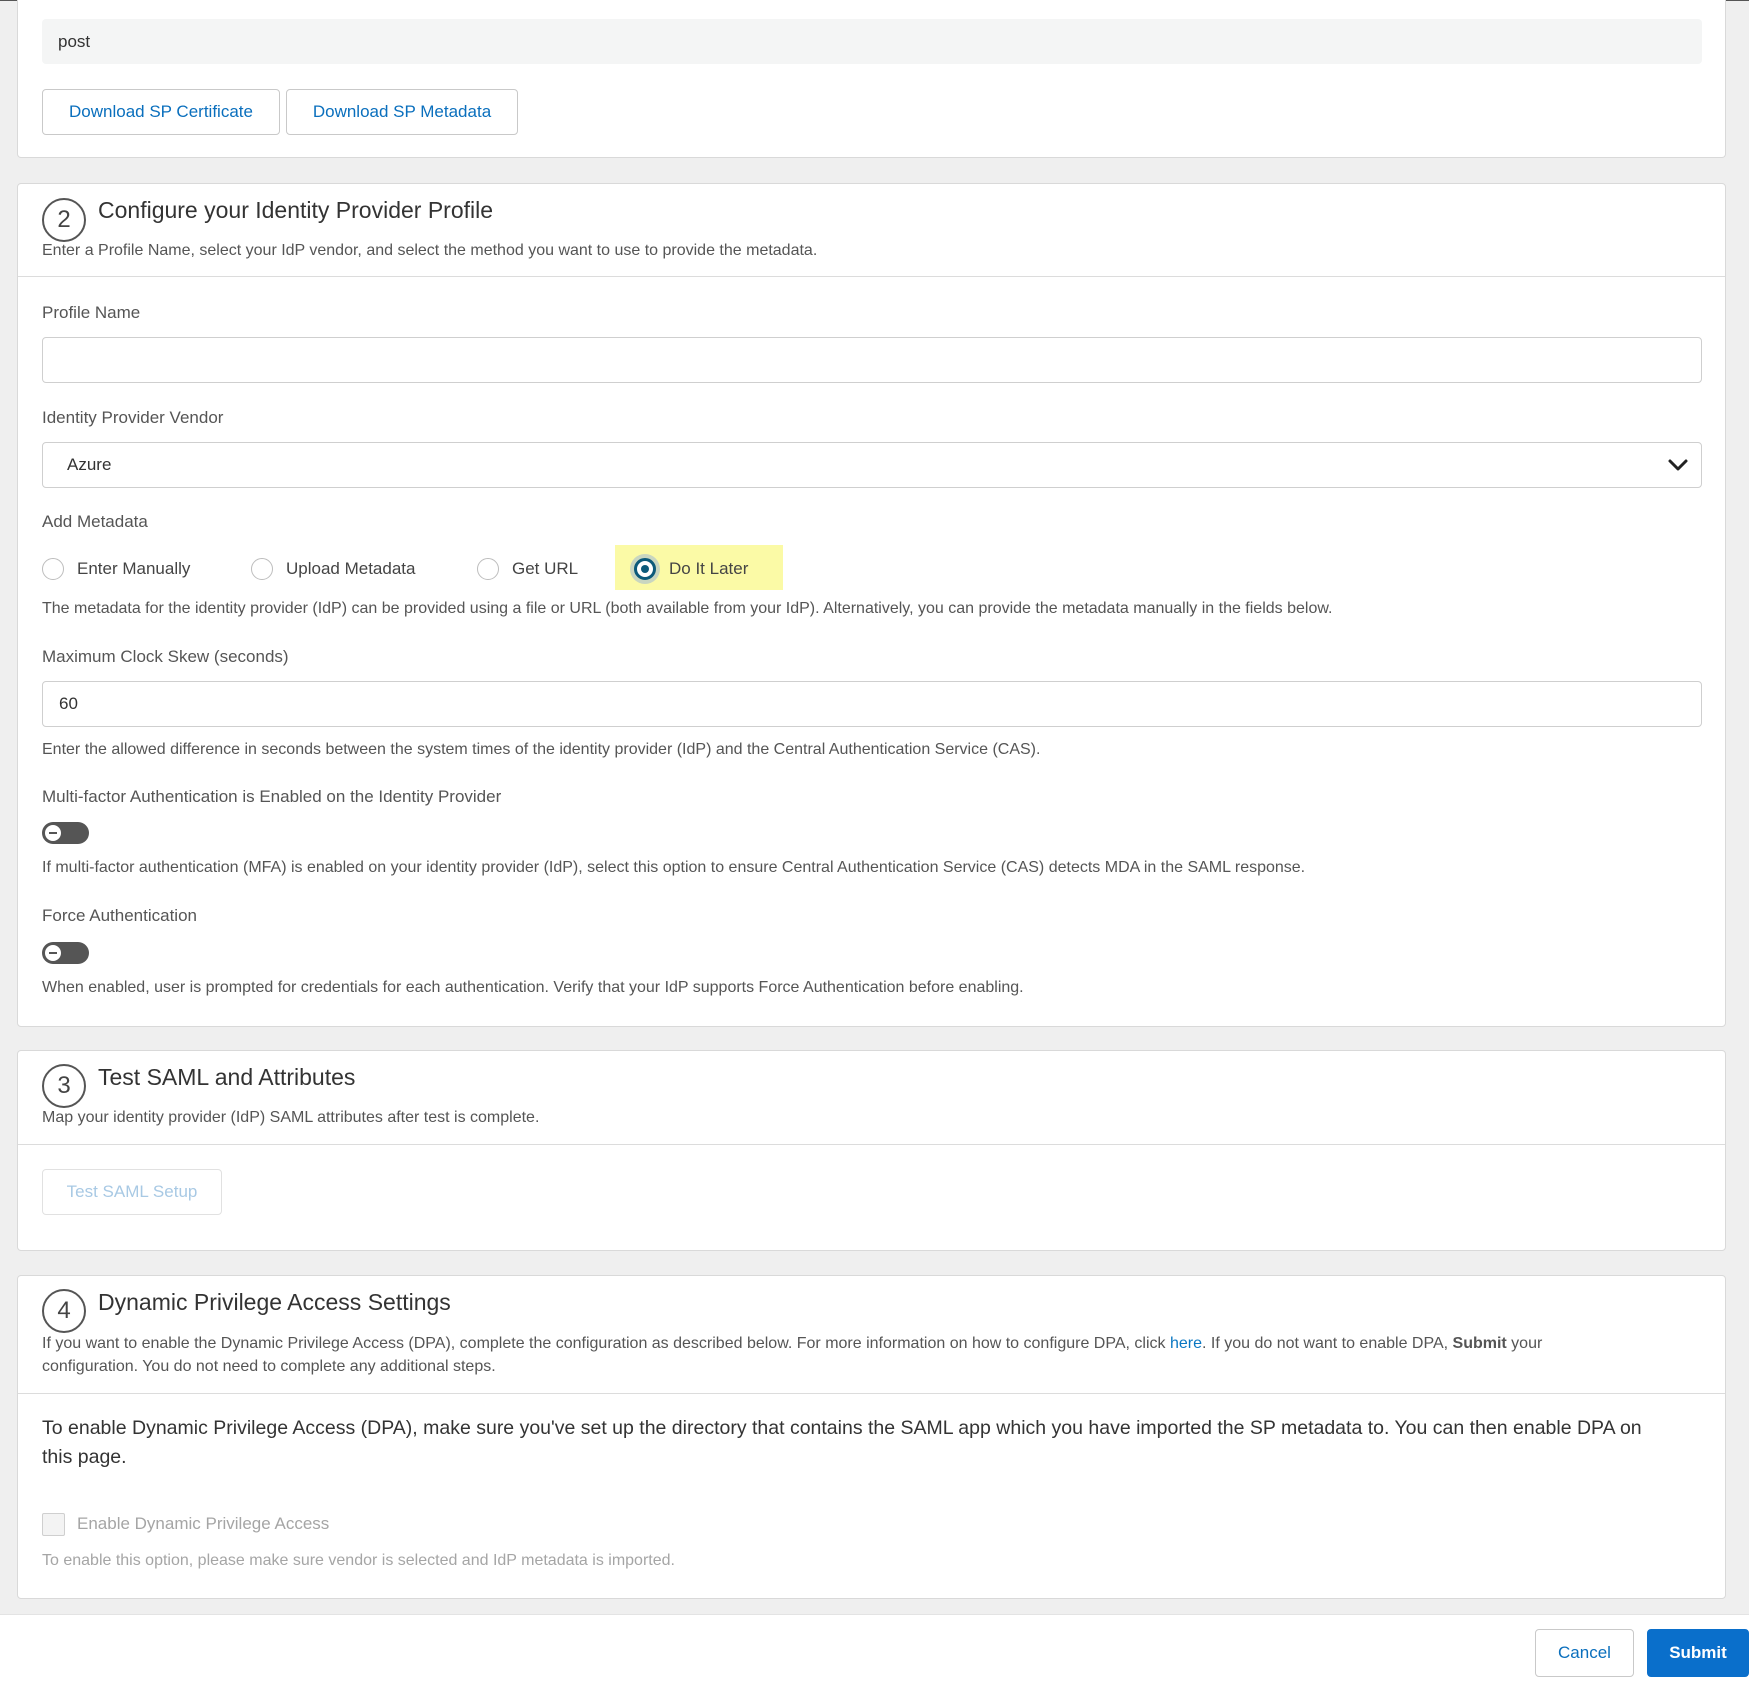 The image size is (1749, 1683). Describe the element at coordinates (64, 1311) in the screenshot. I see `step-number-4: 4` at that location.